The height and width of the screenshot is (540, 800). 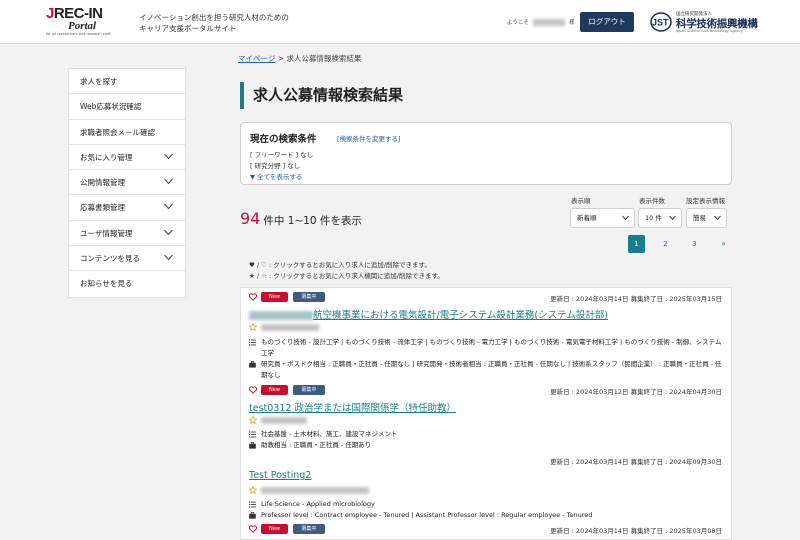 I want to click on sidebar-item-user-info: ユーザ情報管理, so click(x=127, y=234).